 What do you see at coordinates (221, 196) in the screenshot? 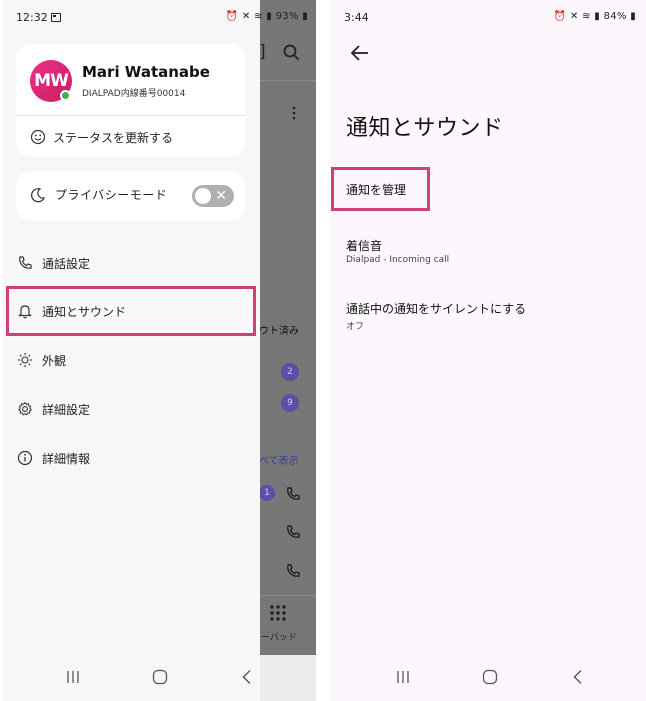
I see `close-icon: ✕` at bounding box center [221, 196].